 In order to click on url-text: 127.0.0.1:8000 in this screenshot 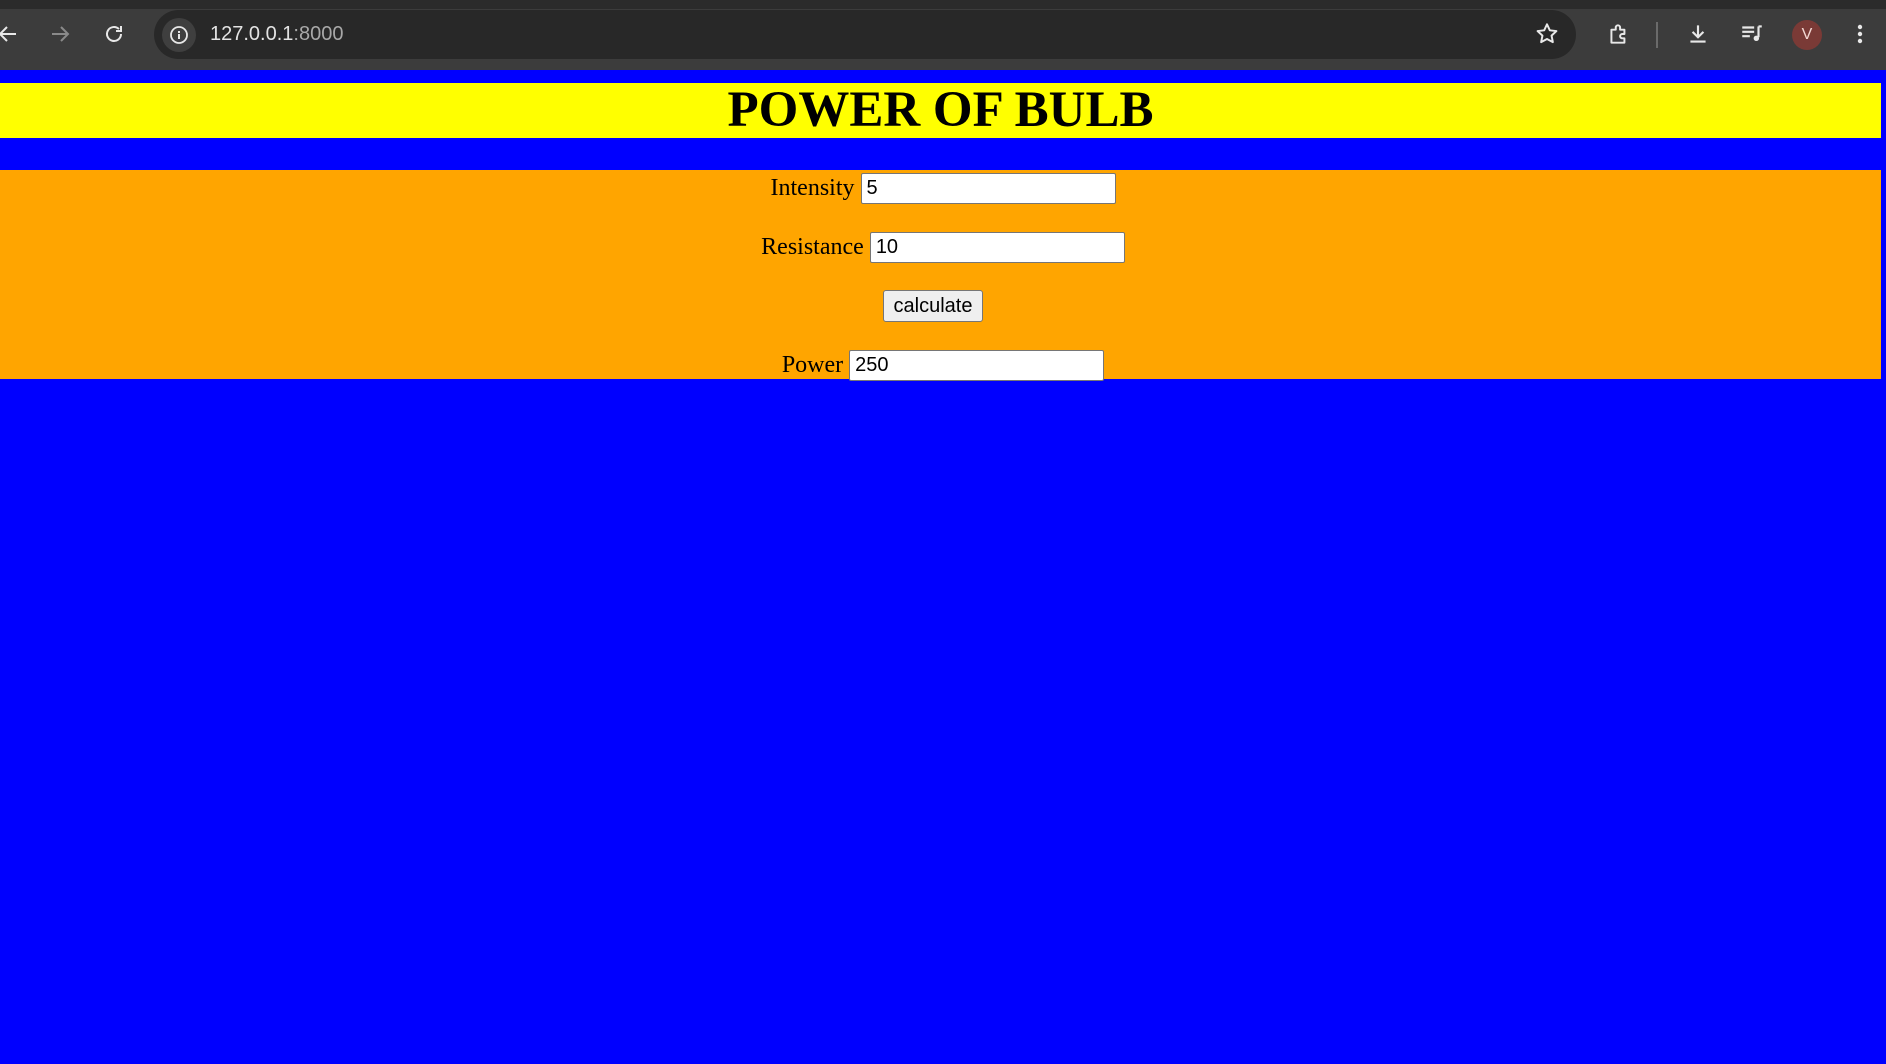, I will do `click(276, 34)`.